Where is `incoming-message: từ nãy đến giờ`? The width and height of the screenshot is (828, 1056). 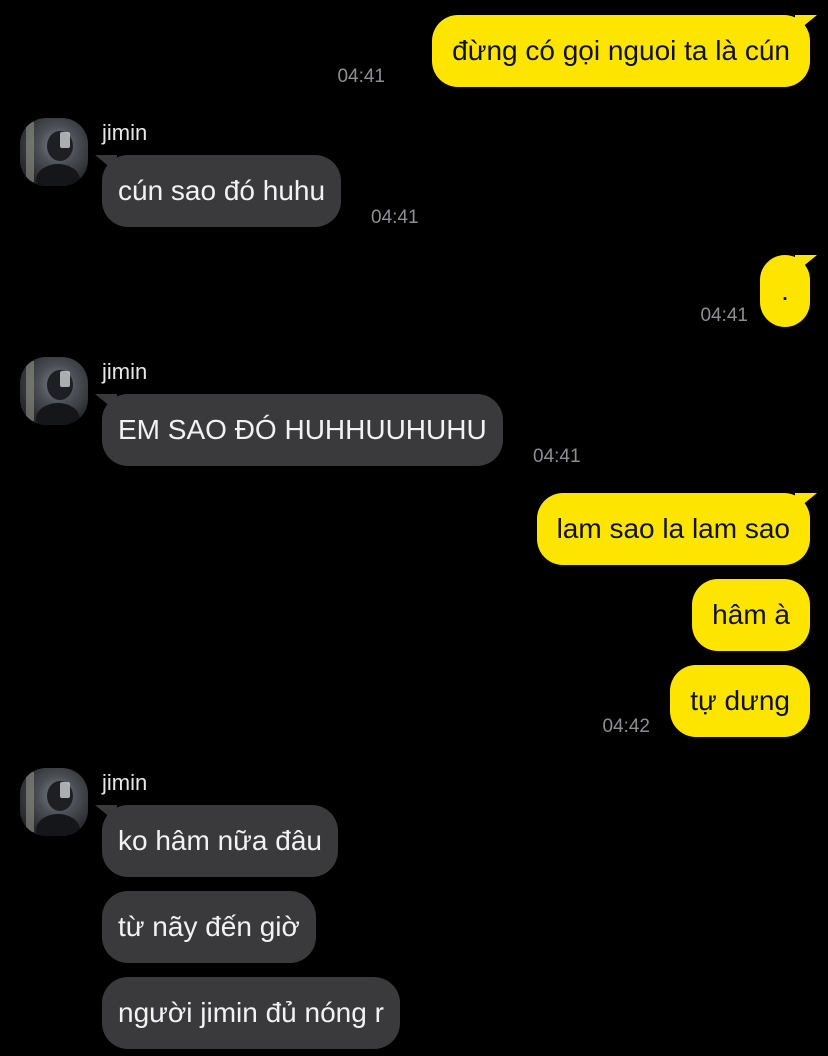
incoming-message: từ nãy đến giờ is located at coordinates (209, 927).